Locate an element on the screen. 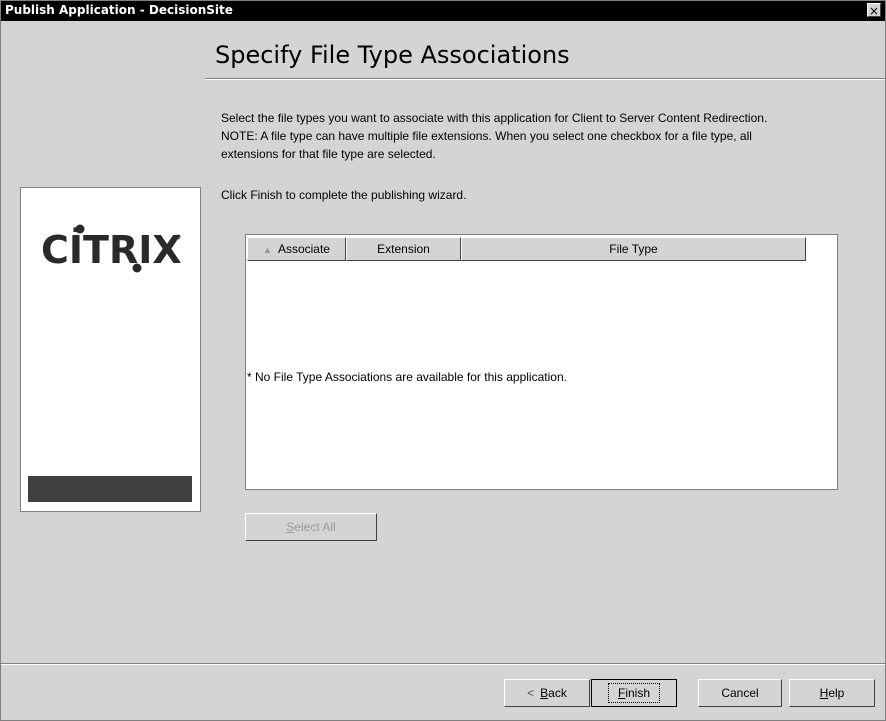 Image resolution: width=886 pixels, height=721 pixels. back-arrow-icon: < is located at coordinates (531, 693).